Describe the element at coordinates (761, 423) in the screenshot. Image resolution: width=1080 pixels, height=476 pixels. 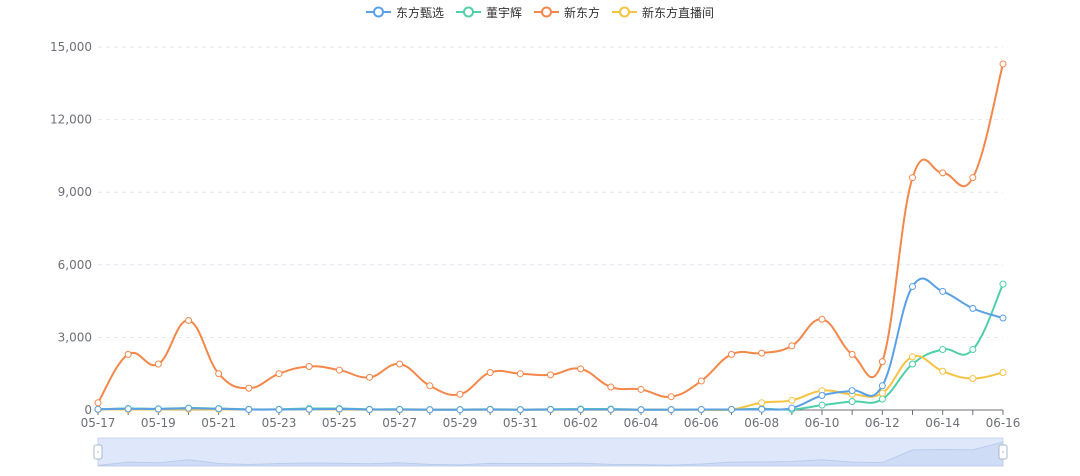
I see `x-tick-label: 06-08` at that location.